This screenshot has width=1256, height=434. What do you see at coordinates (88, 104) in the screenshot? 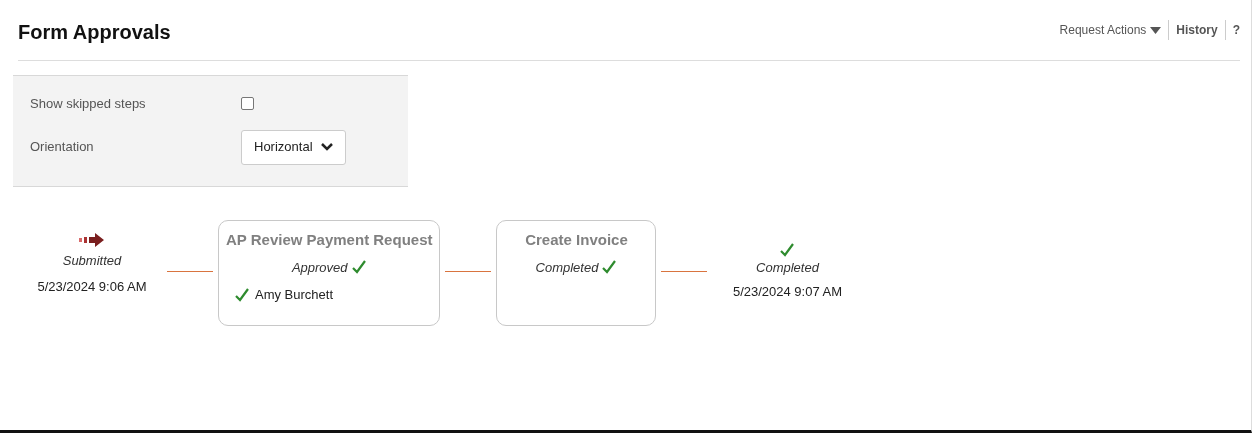
I see `option-label: Show skipped steps` at bounding box center [88, 104].